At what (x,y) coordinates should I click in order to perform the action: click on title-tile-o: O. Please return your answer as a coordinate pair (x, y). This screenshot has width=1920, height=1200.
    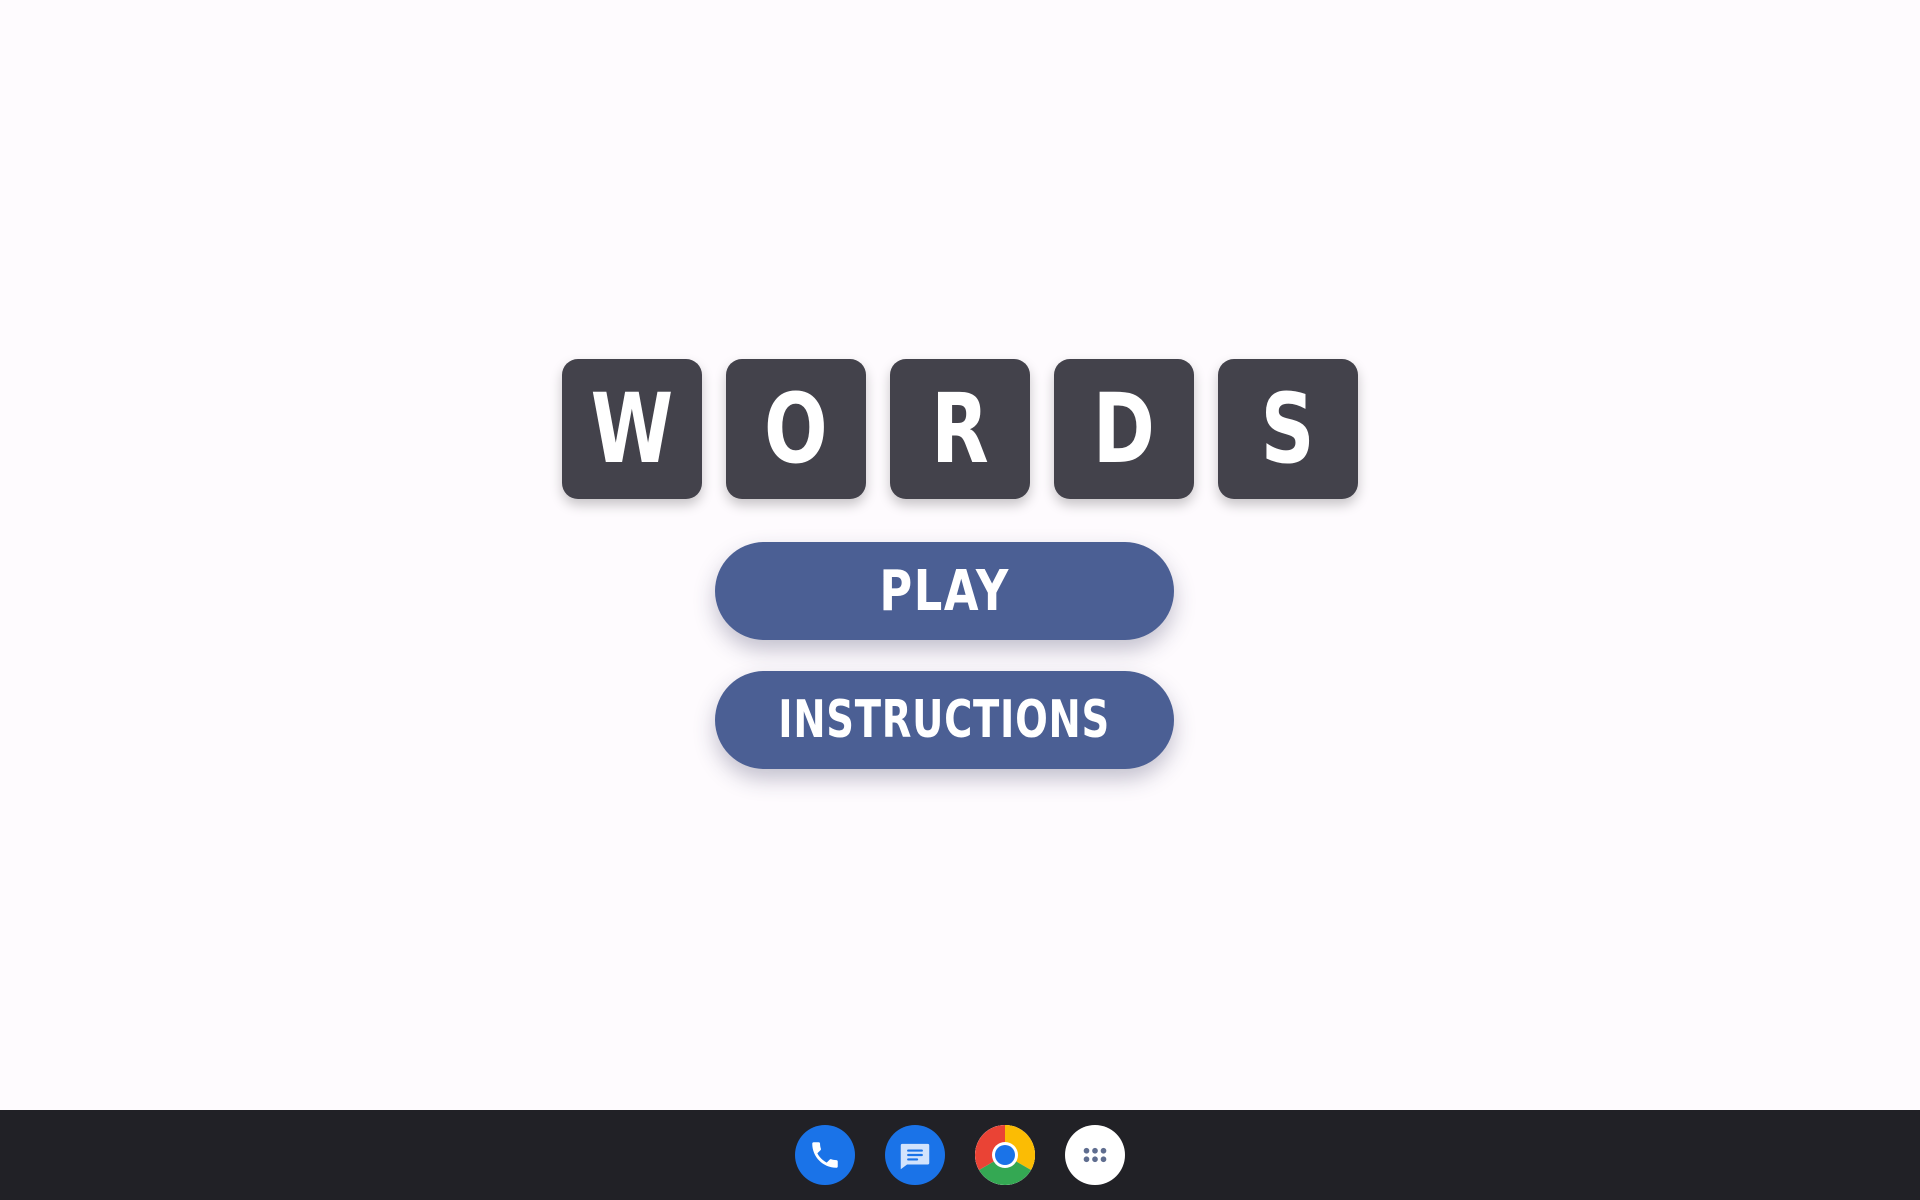
    Looking at the image, I should click on (796, 429).